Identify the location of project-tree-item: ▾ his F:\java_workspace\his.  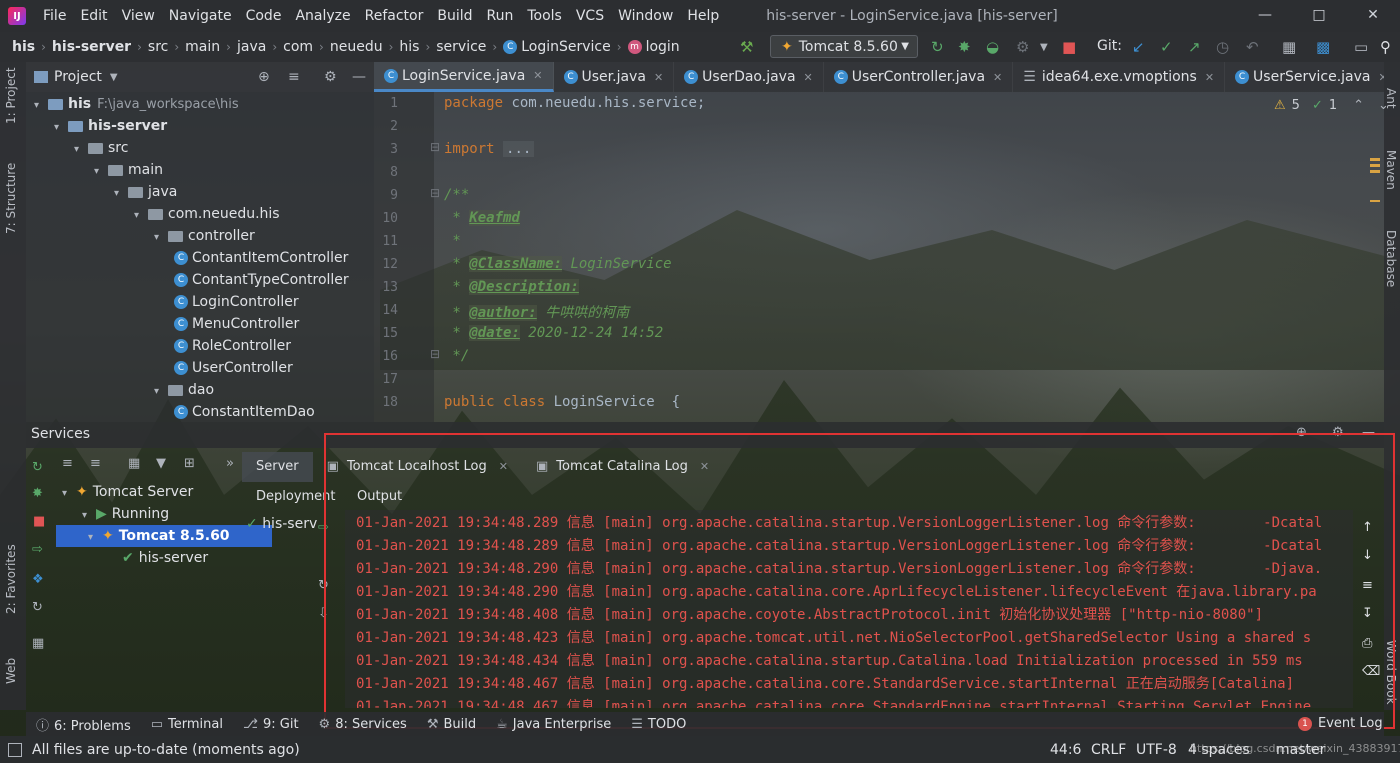
(136, 104).